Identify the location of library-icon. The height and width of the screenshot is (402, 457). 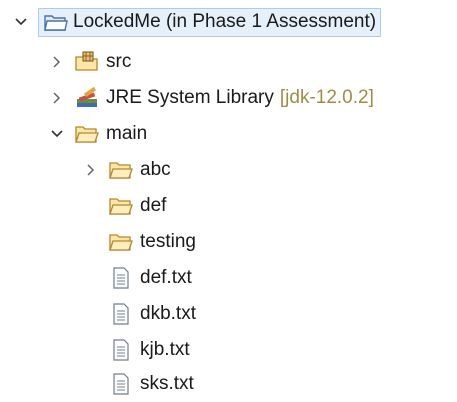
(87, 98).